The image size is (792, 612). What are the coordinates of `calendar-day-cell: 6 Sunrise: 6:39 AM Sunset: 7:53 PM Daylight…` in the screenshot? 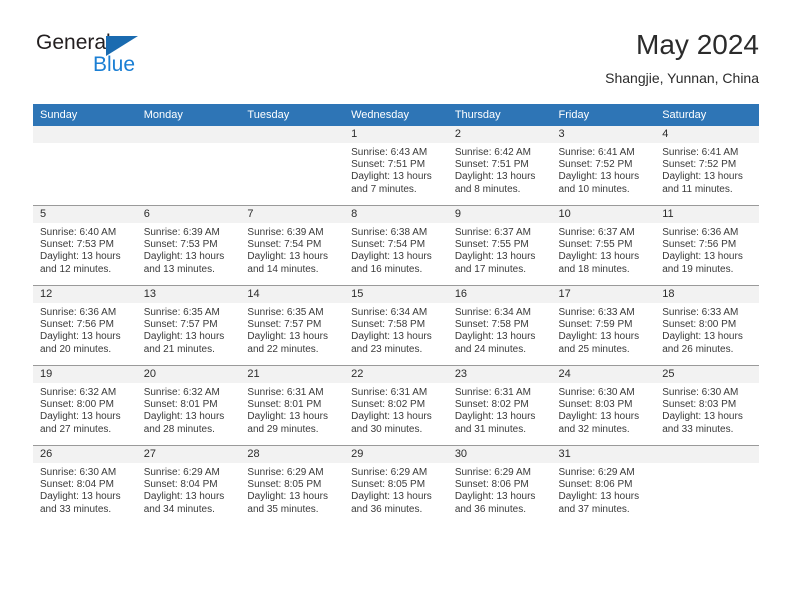 It's located at (188, 245).